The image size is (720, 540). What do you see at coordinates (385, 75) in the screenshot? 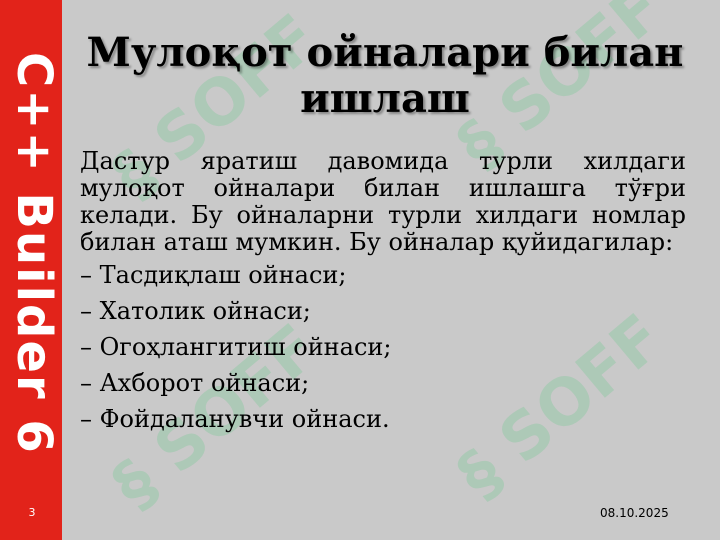
I see `slide-title: Мулоқот ойналари билан ишлаш` at bounding box center [385, 75].